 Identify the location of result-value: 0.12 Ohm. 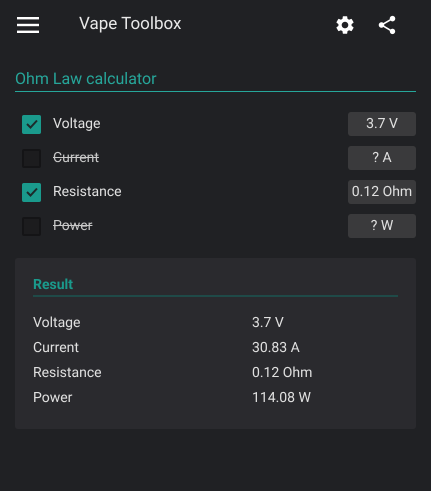
(282, 373).